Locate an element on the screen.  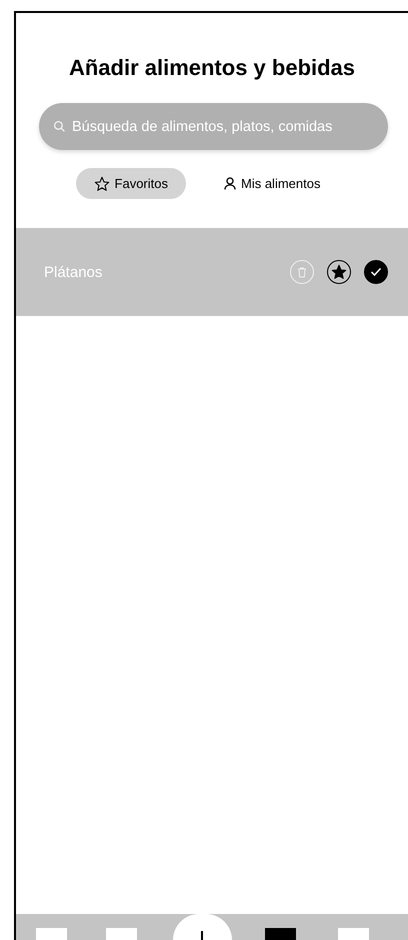
search-icon is located at coordinates (59, 126).